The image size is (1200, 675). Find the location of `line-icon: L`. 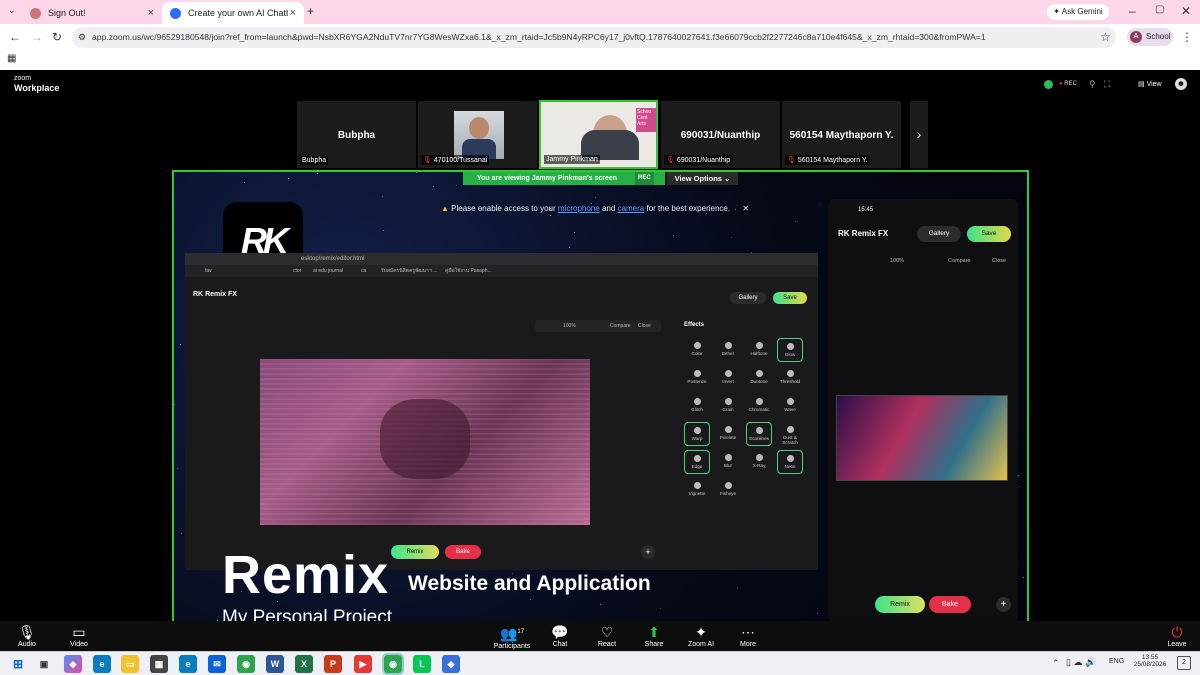

line-icon: L is located at coordinates (422, 664).